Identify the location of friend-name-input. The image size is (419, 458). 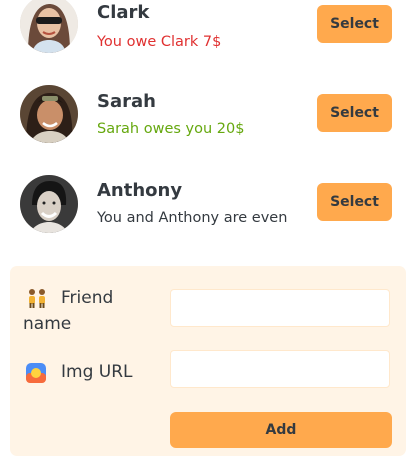
(280, 308).